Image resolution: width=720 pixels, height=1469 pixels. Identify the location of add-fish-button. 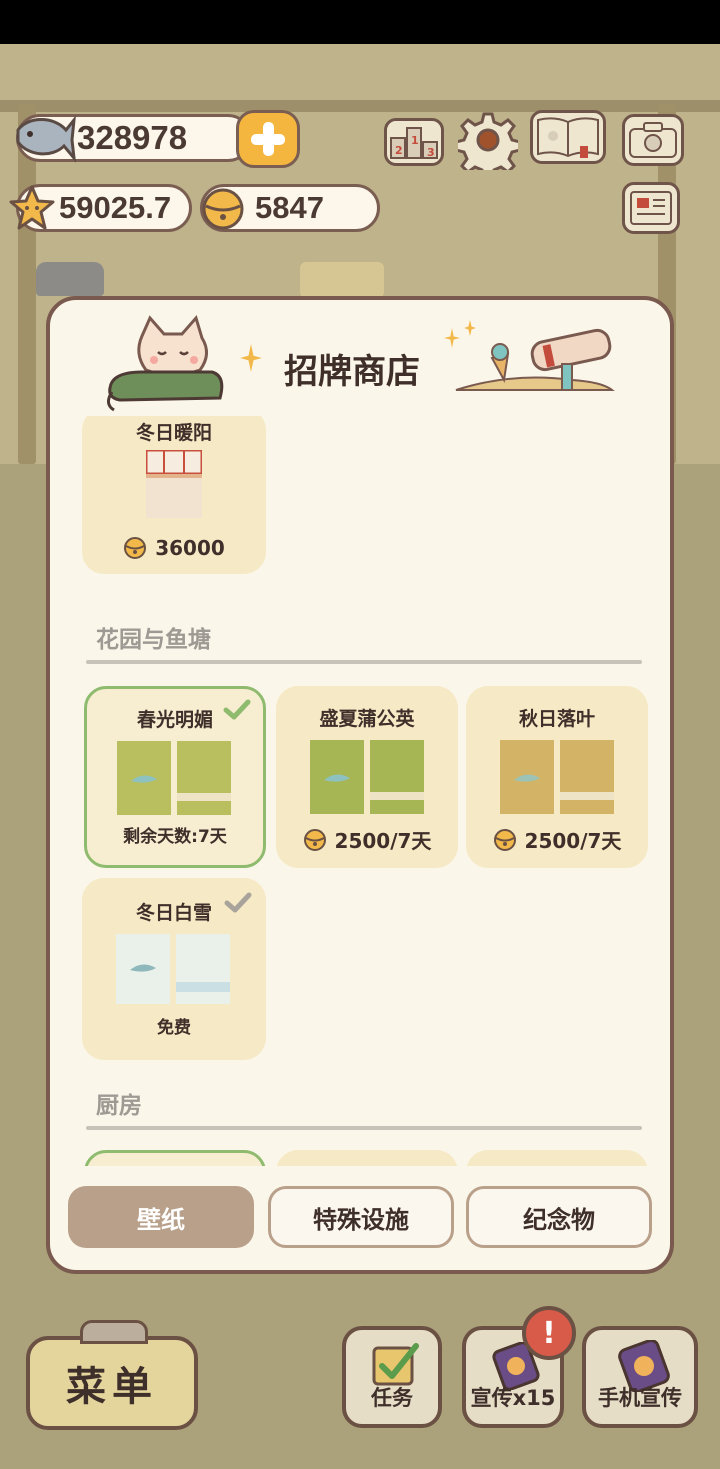
(268, 139).